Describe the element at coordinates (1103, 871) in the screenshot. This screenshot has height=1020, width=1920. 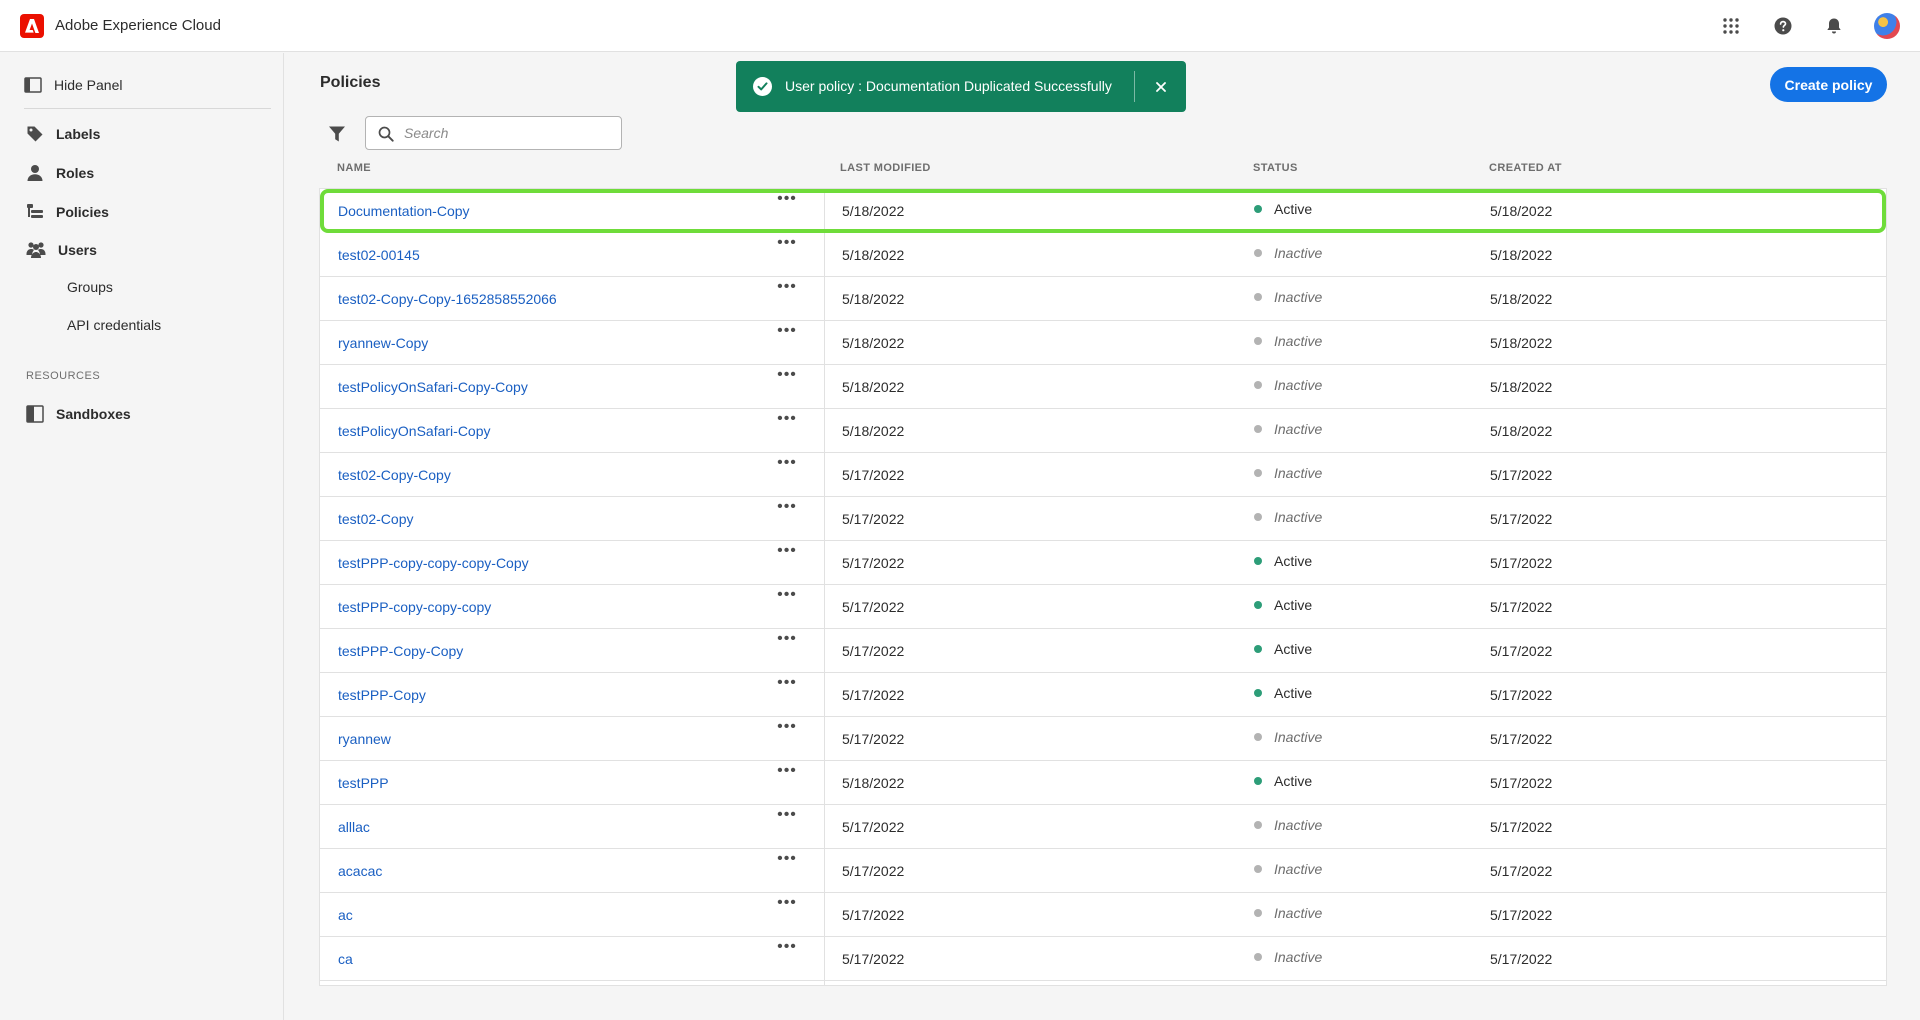
I see `table-row: acacac ••• 5/17/2022 Inactive 5/17/2022` at that location.